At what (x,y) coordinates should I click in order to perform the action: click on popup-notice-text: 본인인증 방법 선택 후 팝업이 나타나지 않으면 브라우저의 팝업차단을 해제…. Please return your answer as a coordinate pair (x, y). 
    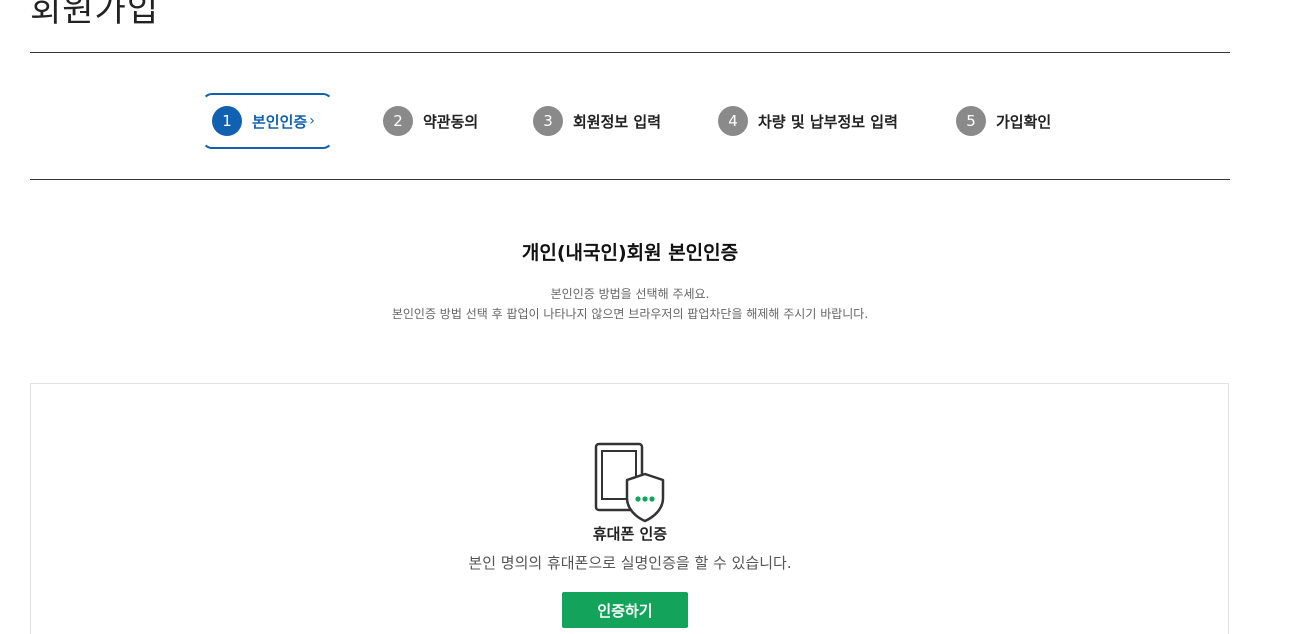
    Looking at the image, I should click on (630, 314).